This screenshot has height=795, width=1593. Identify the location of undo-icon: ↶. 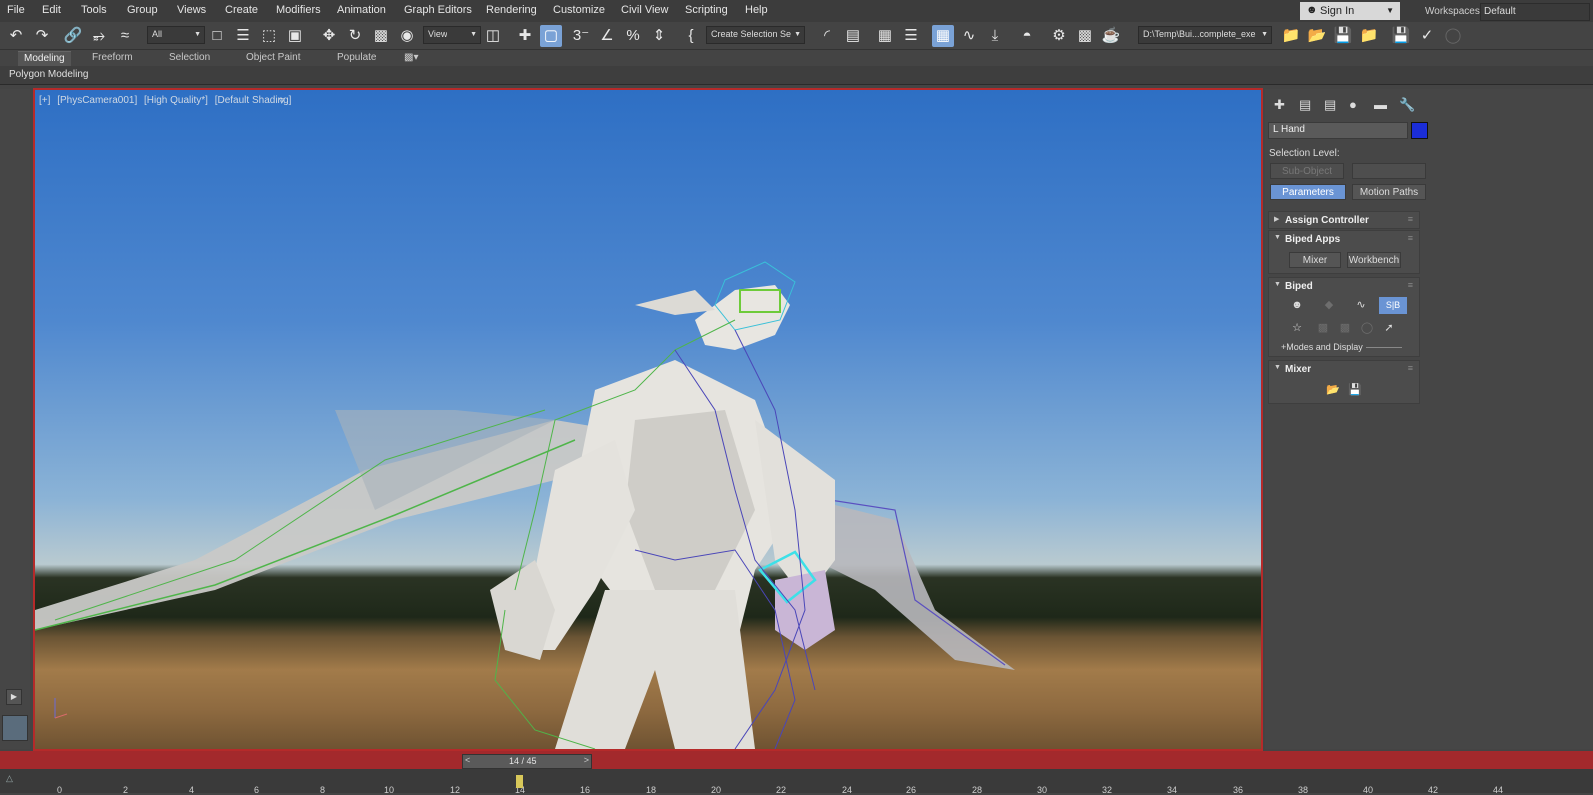
(16, 36).